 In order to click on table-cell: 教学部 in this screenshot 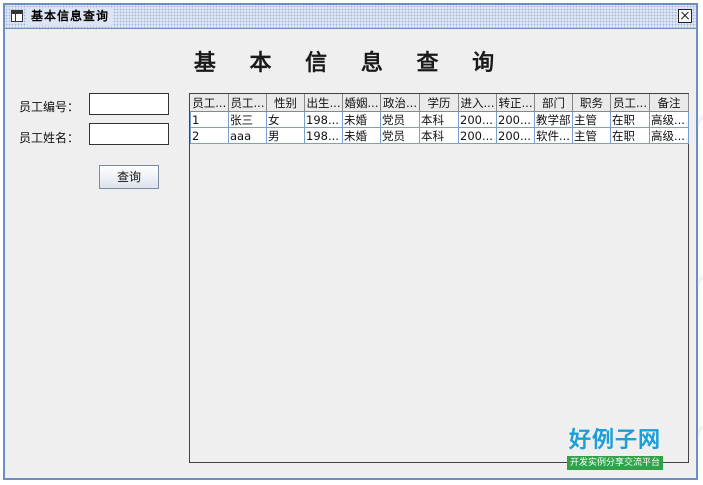, I will do `click(553, 119)`.